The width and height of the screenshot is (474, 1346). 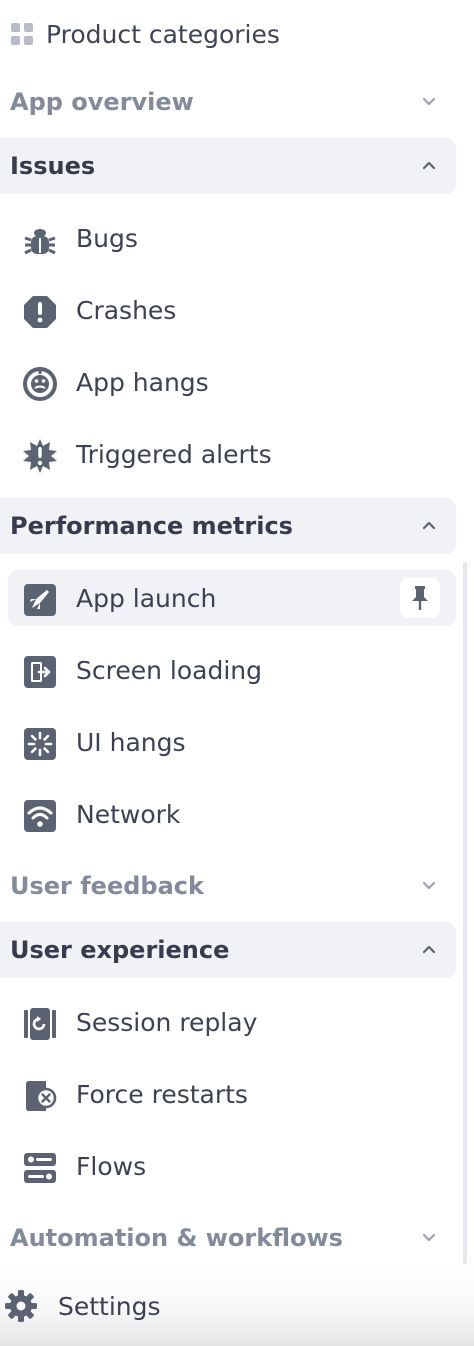 I want to click on nav-item-label: Triggered alerts, so click(x=174, y=454).